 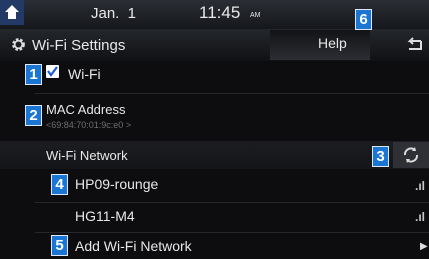 I want to click on wifi-toggle-label: Wi-Fi, so click(x=84, y=74).